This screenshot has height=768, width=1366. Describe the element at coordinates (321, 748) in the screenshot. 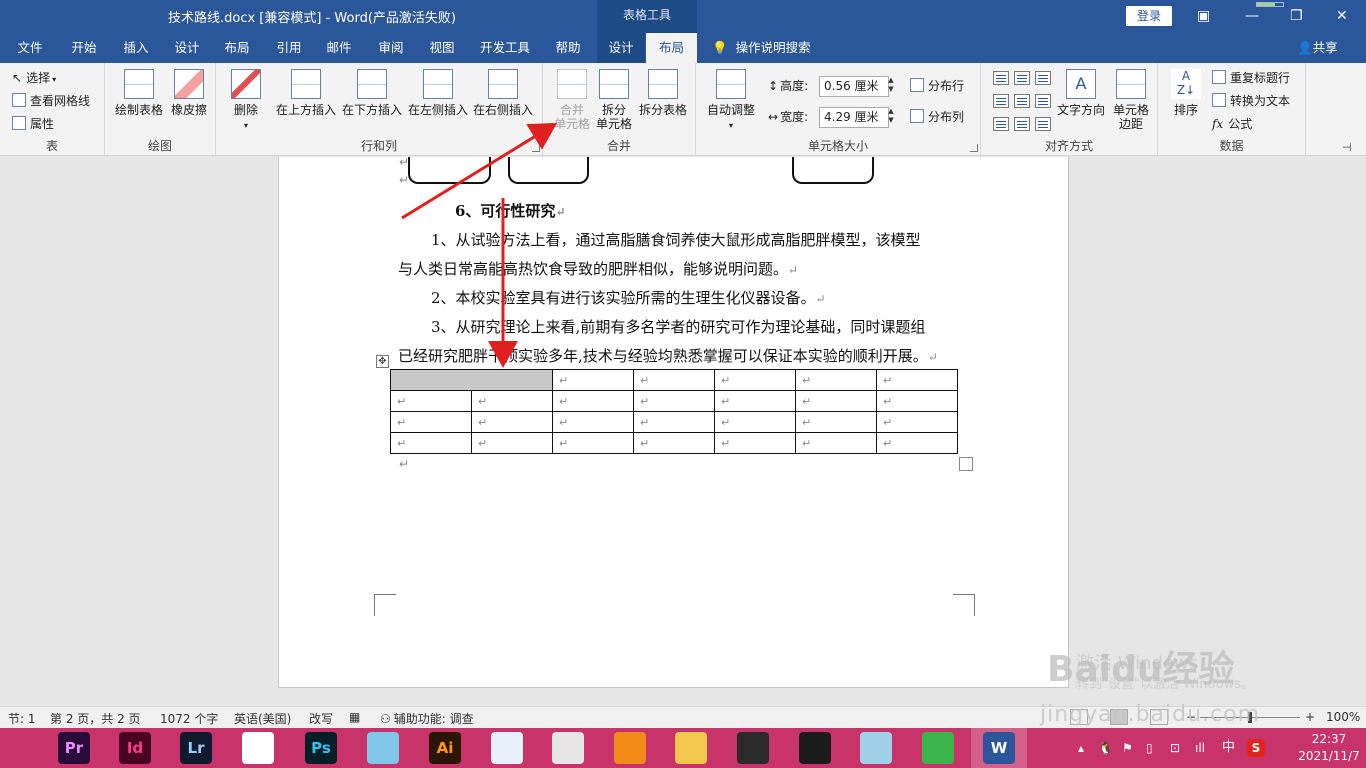

I see `photoshop-icon: Ps` at that location.